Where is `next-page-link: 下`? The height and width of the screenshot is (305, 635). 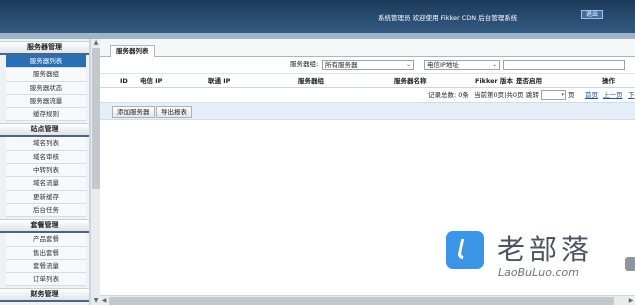
next-page-link: 下 is located at coordinates (631, 95).